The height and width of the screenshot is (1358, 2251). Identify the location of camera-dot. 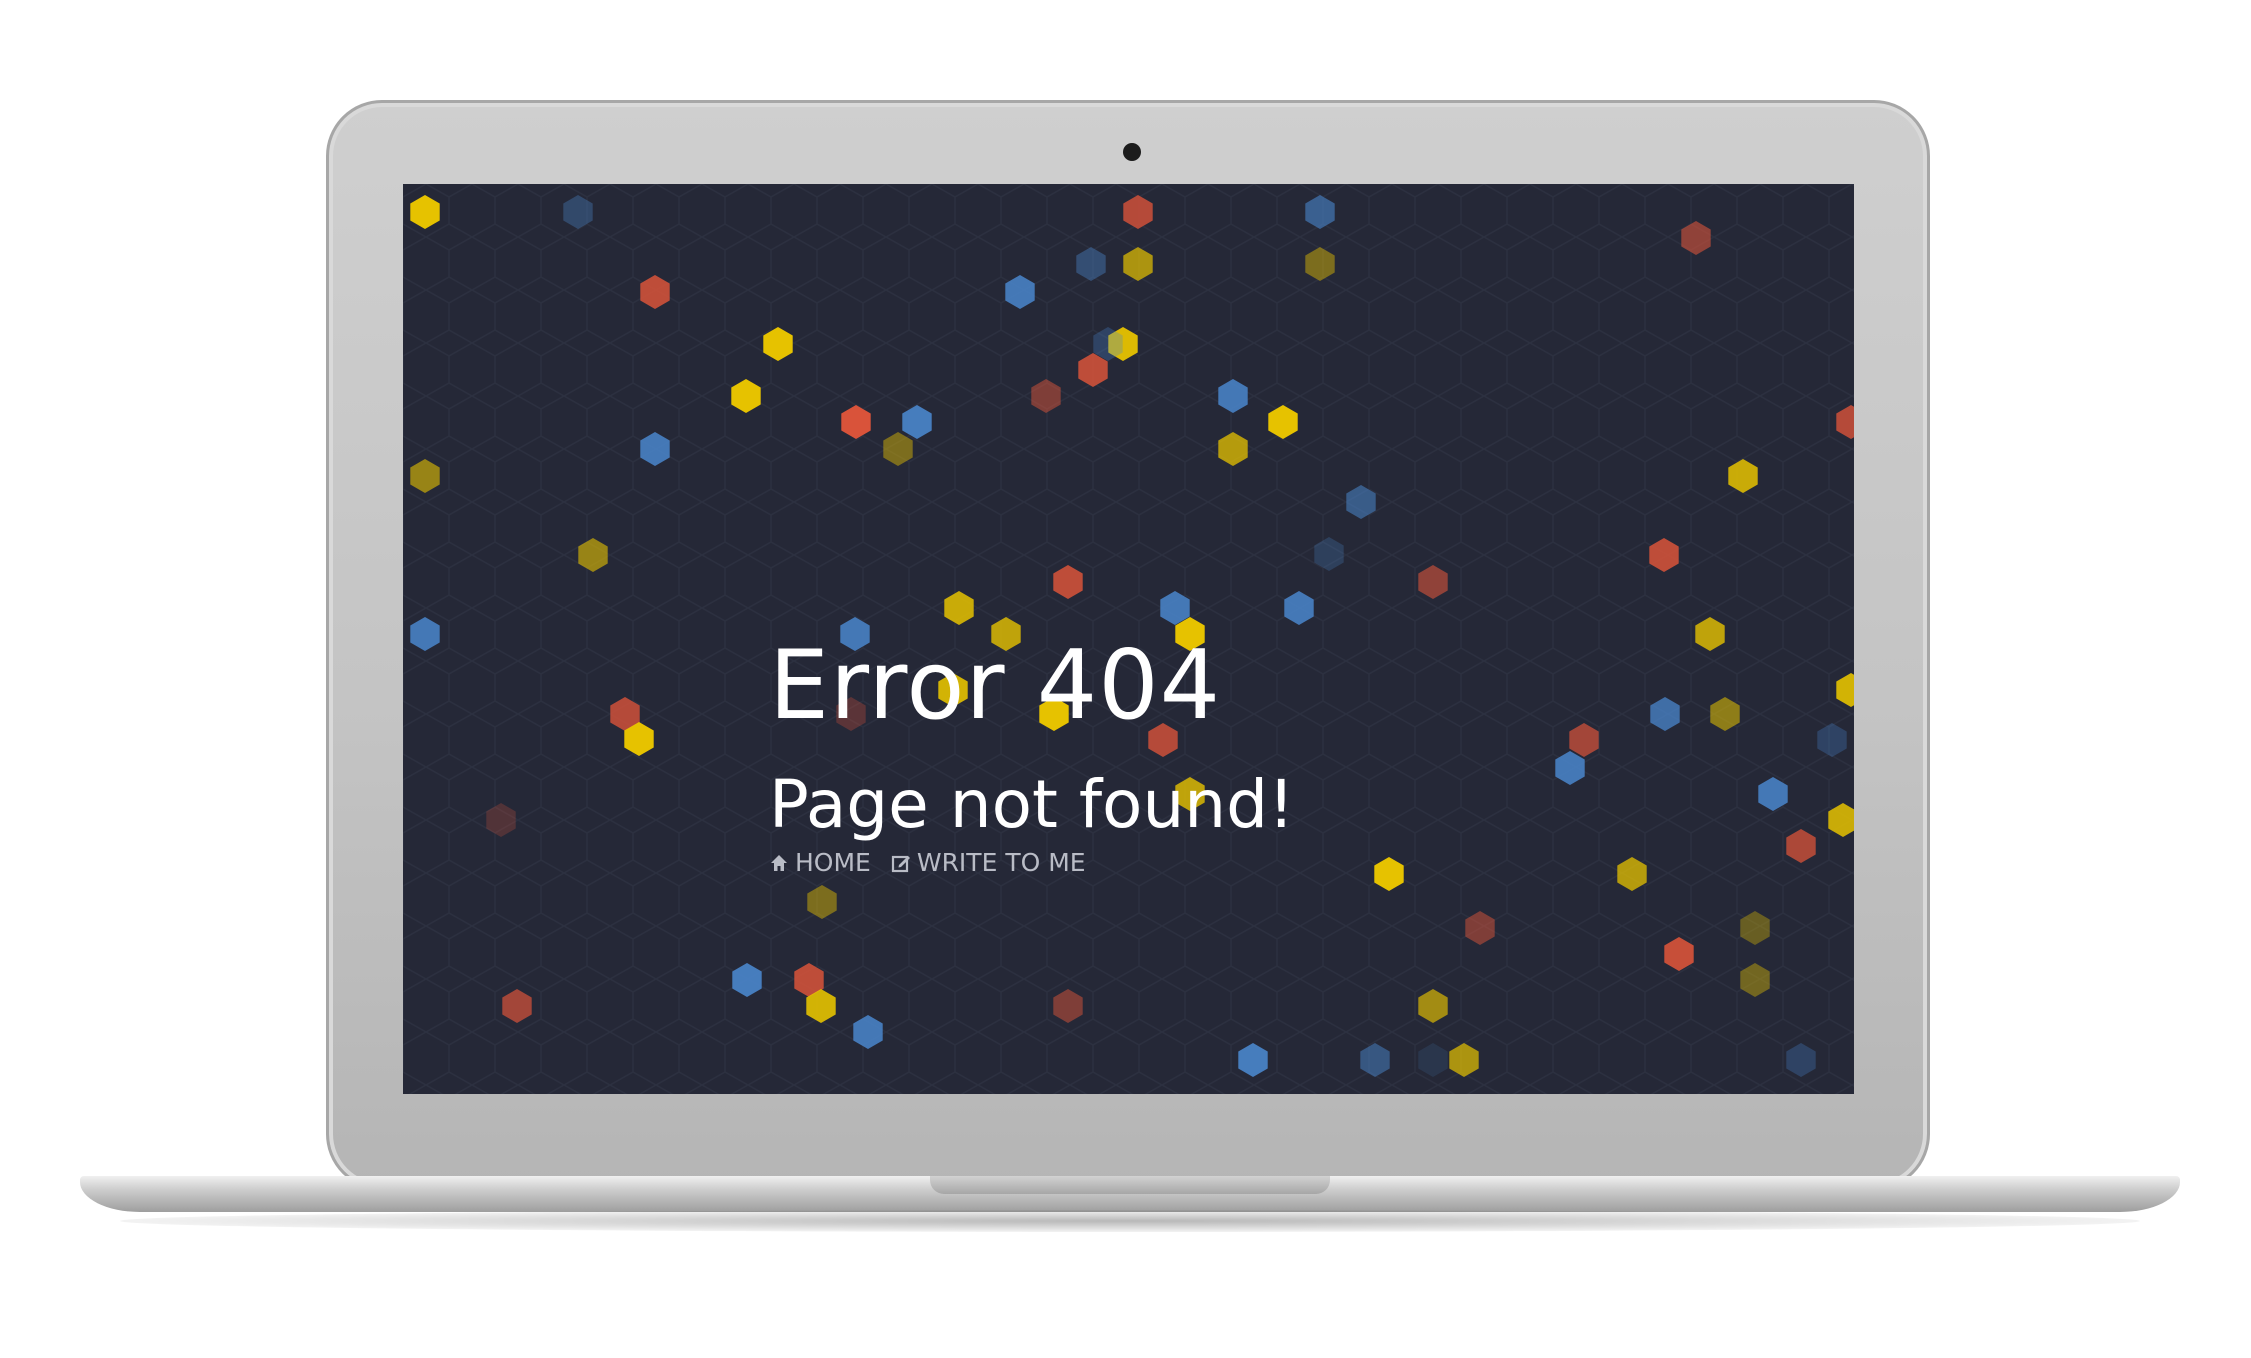
(1132, 152).